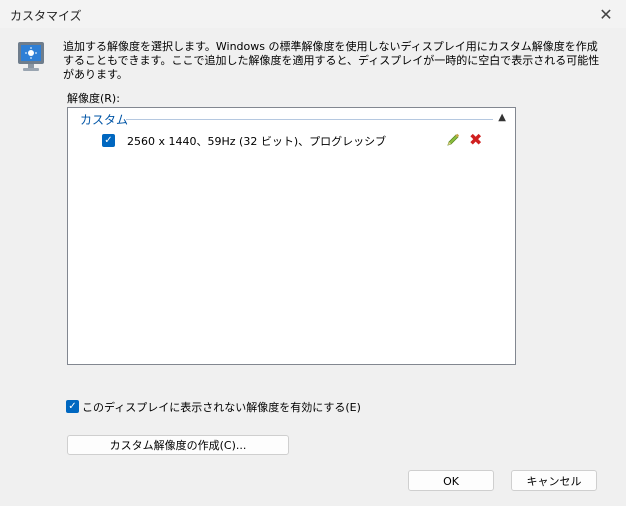  Describe the element at coordinates (453, 140) in the screenshot. I see `edit-pencil-icon` at that location.